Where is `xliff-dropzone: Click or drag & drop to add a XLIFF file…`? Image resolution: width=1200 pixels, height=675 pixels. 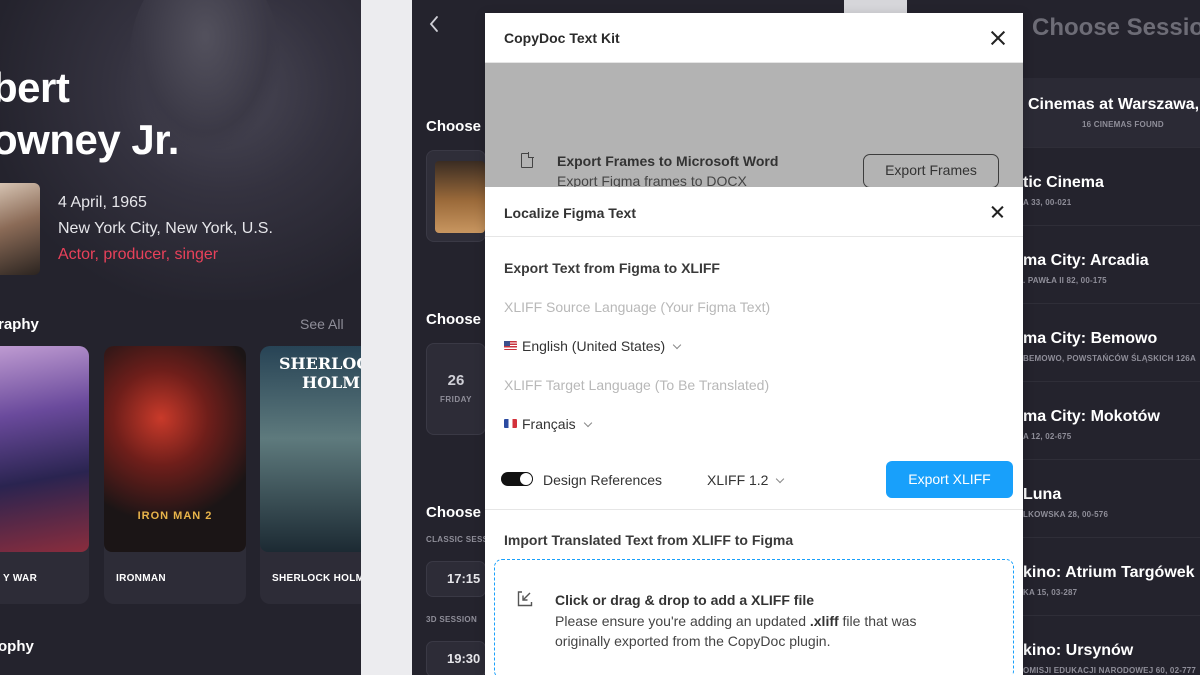
xliff-dropzone: Click or drag & drop to add a XLIFF file… is located at coordinates (754, 617).